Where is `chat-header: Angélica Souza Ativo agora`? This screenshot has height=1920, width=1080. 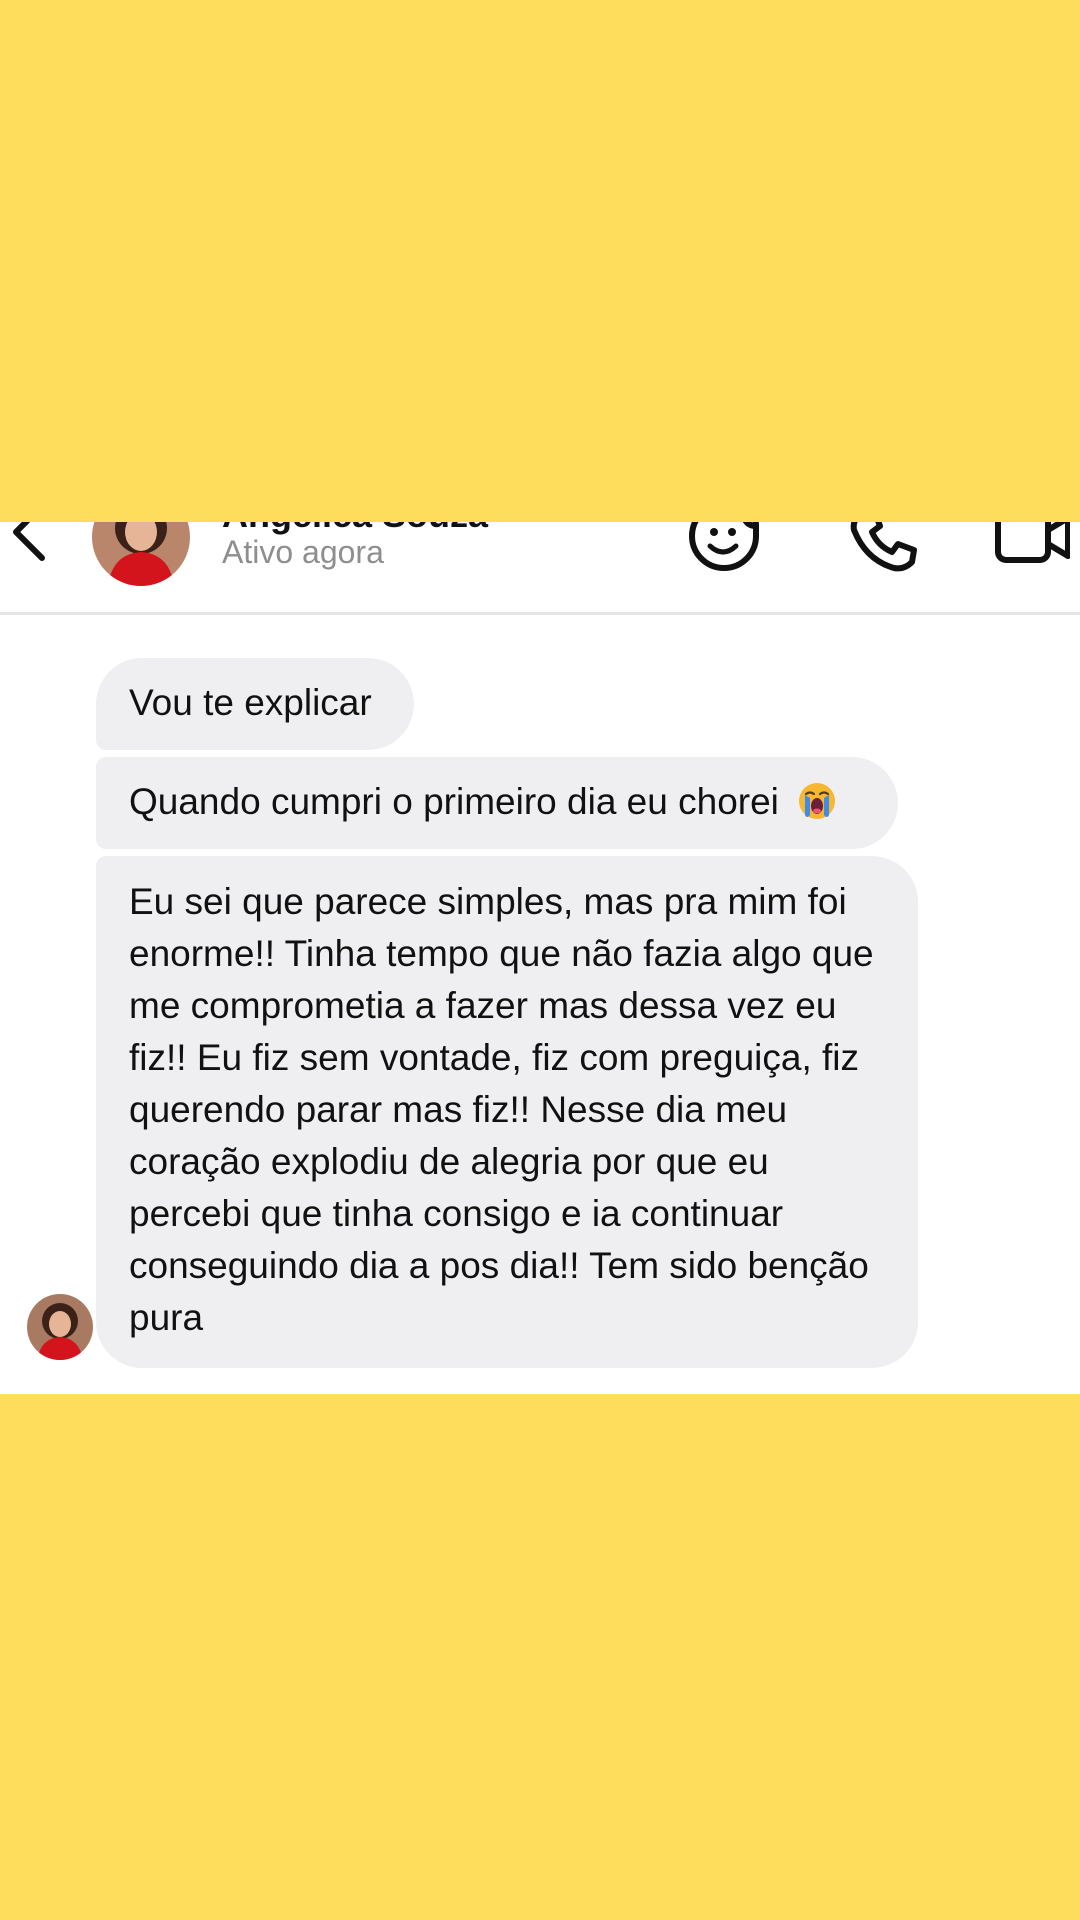
chat-header: Angélica Souza Ativo agora is located at coordinates (540, 568).